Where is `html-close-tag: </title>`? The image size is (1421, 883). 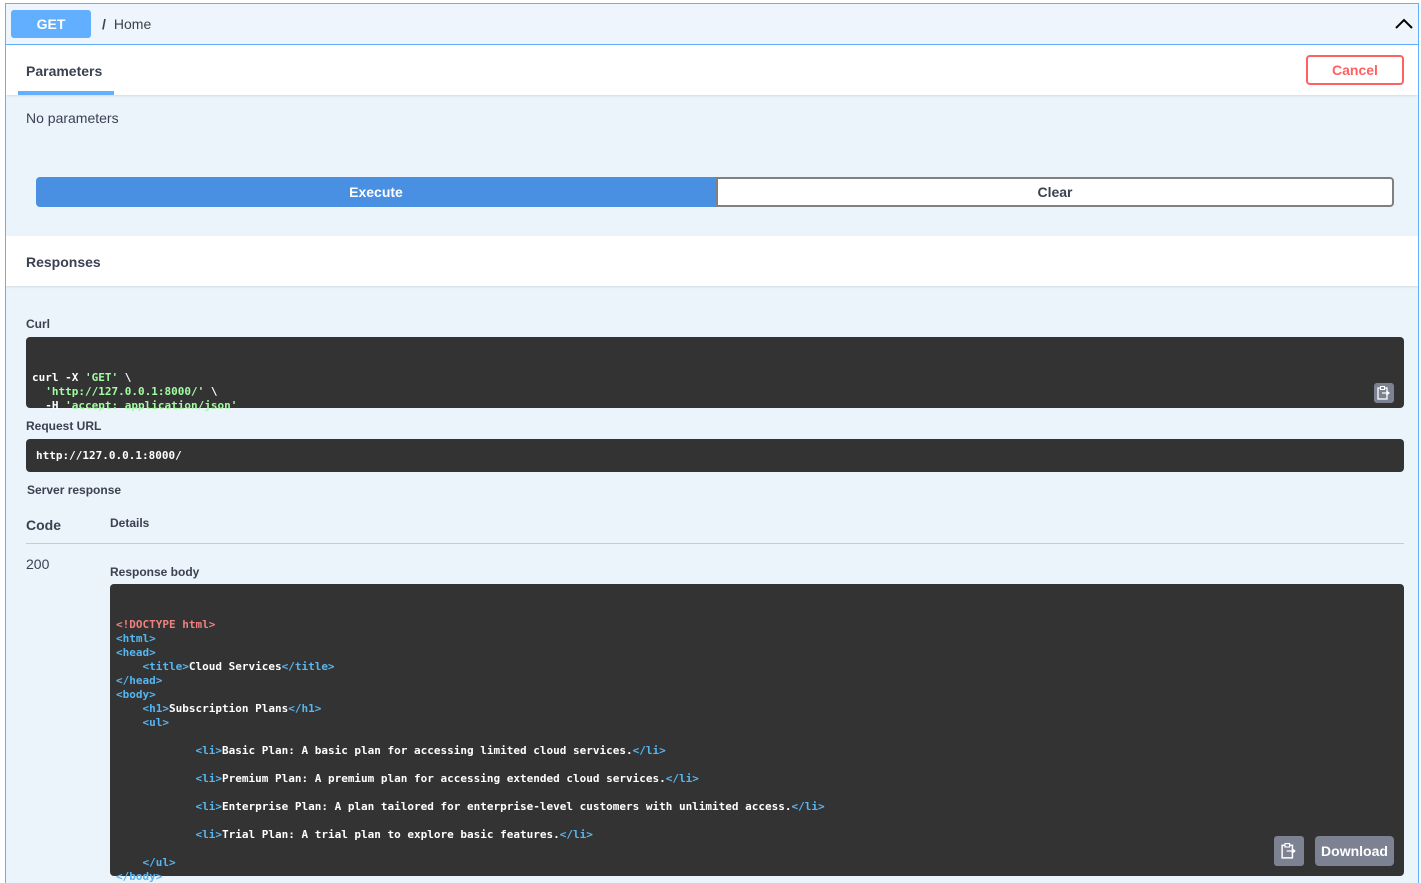
html-close-tag: </title> is located at coordinates (308, 666).